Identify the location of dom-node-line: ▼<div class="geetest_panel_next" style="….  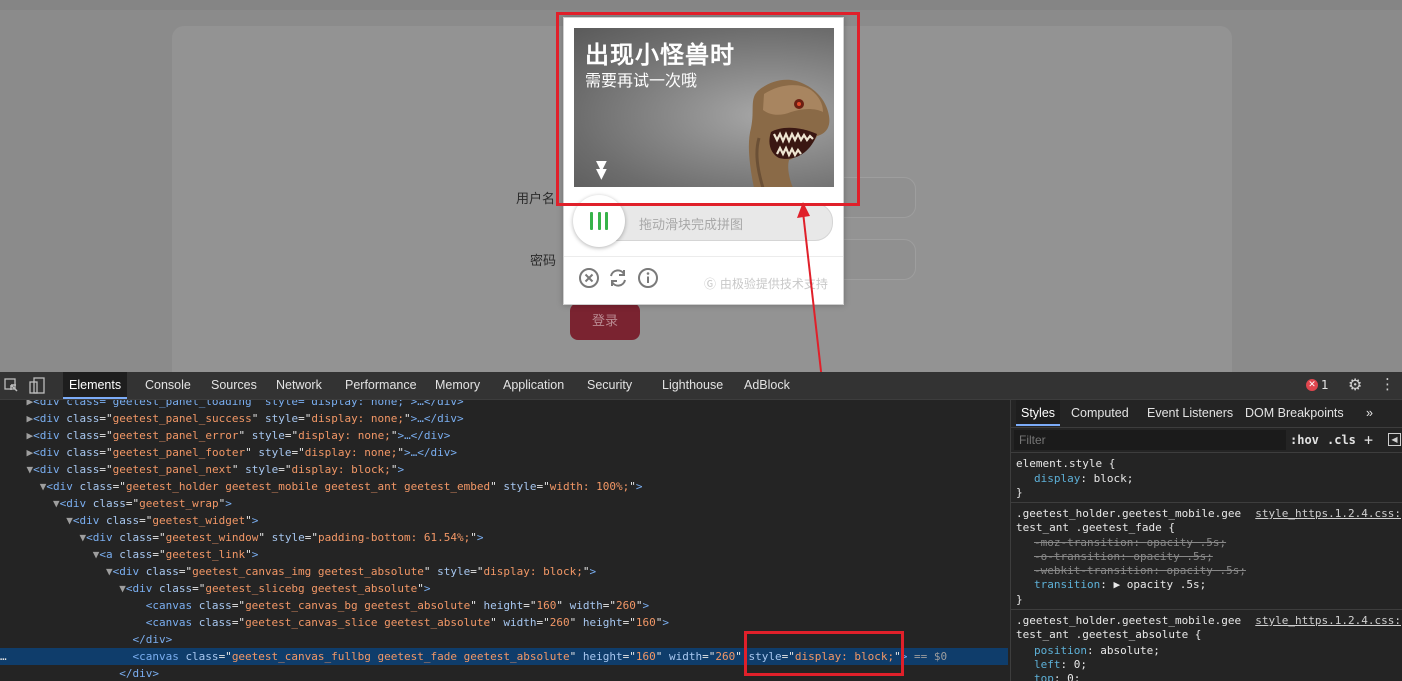
(504, 469).